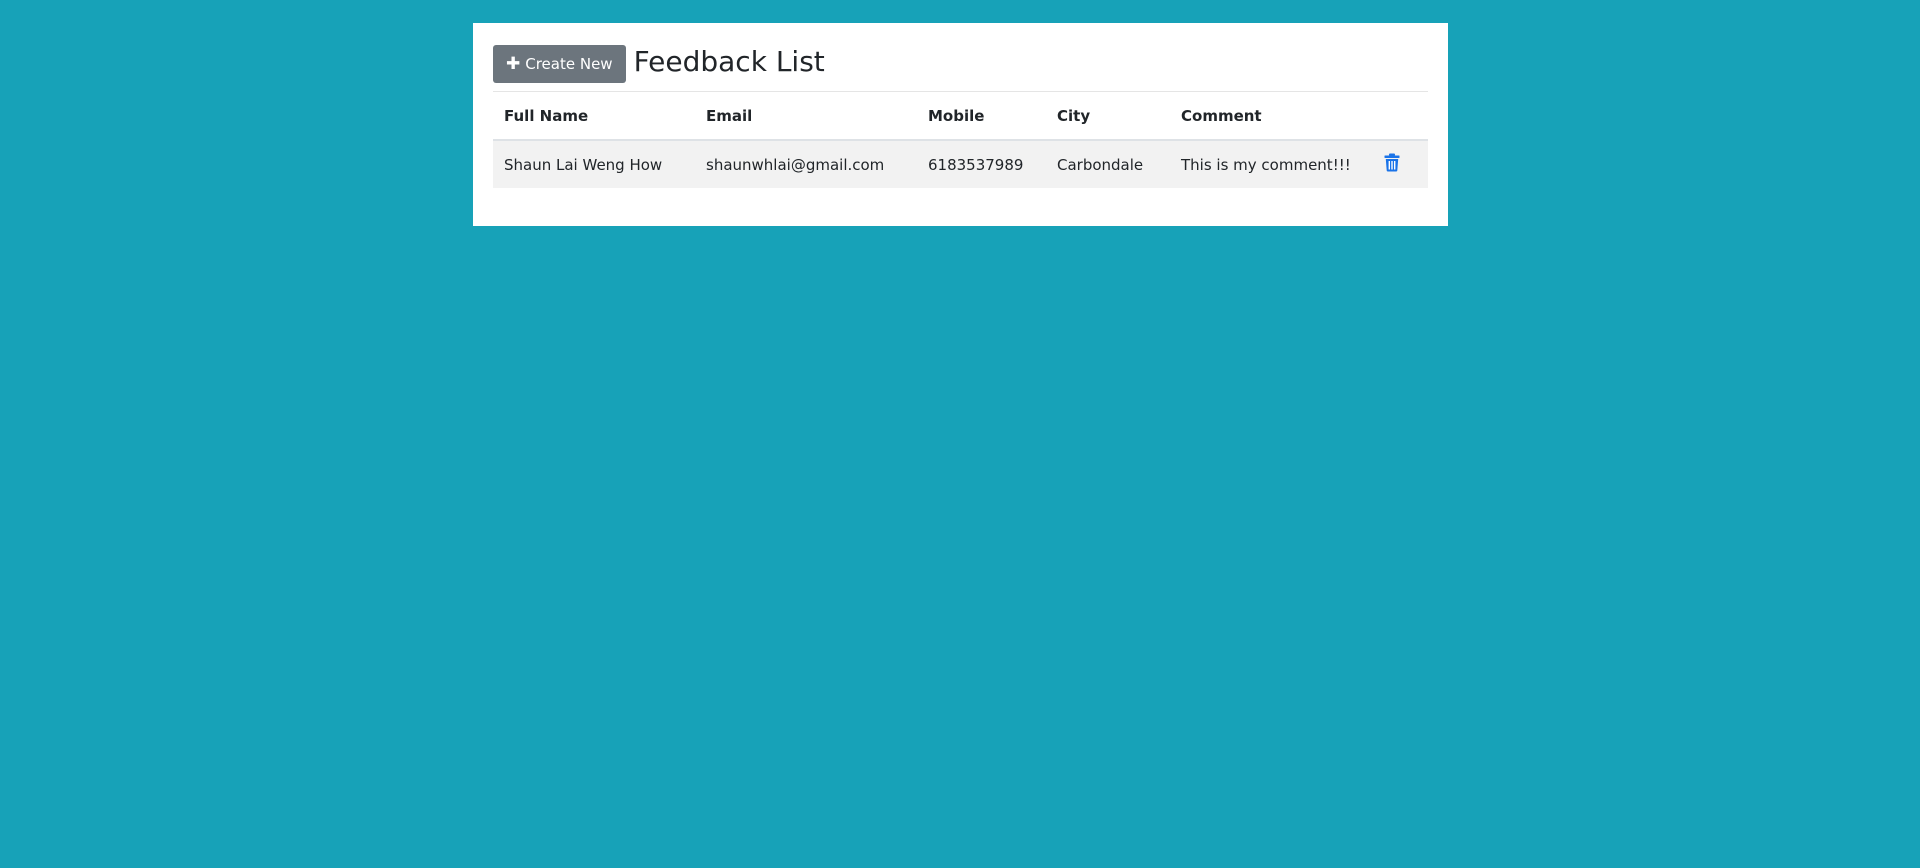 The height and width of the screenshot is (868, 1920). I want to click on column-header-actions, so click(1400, 116).